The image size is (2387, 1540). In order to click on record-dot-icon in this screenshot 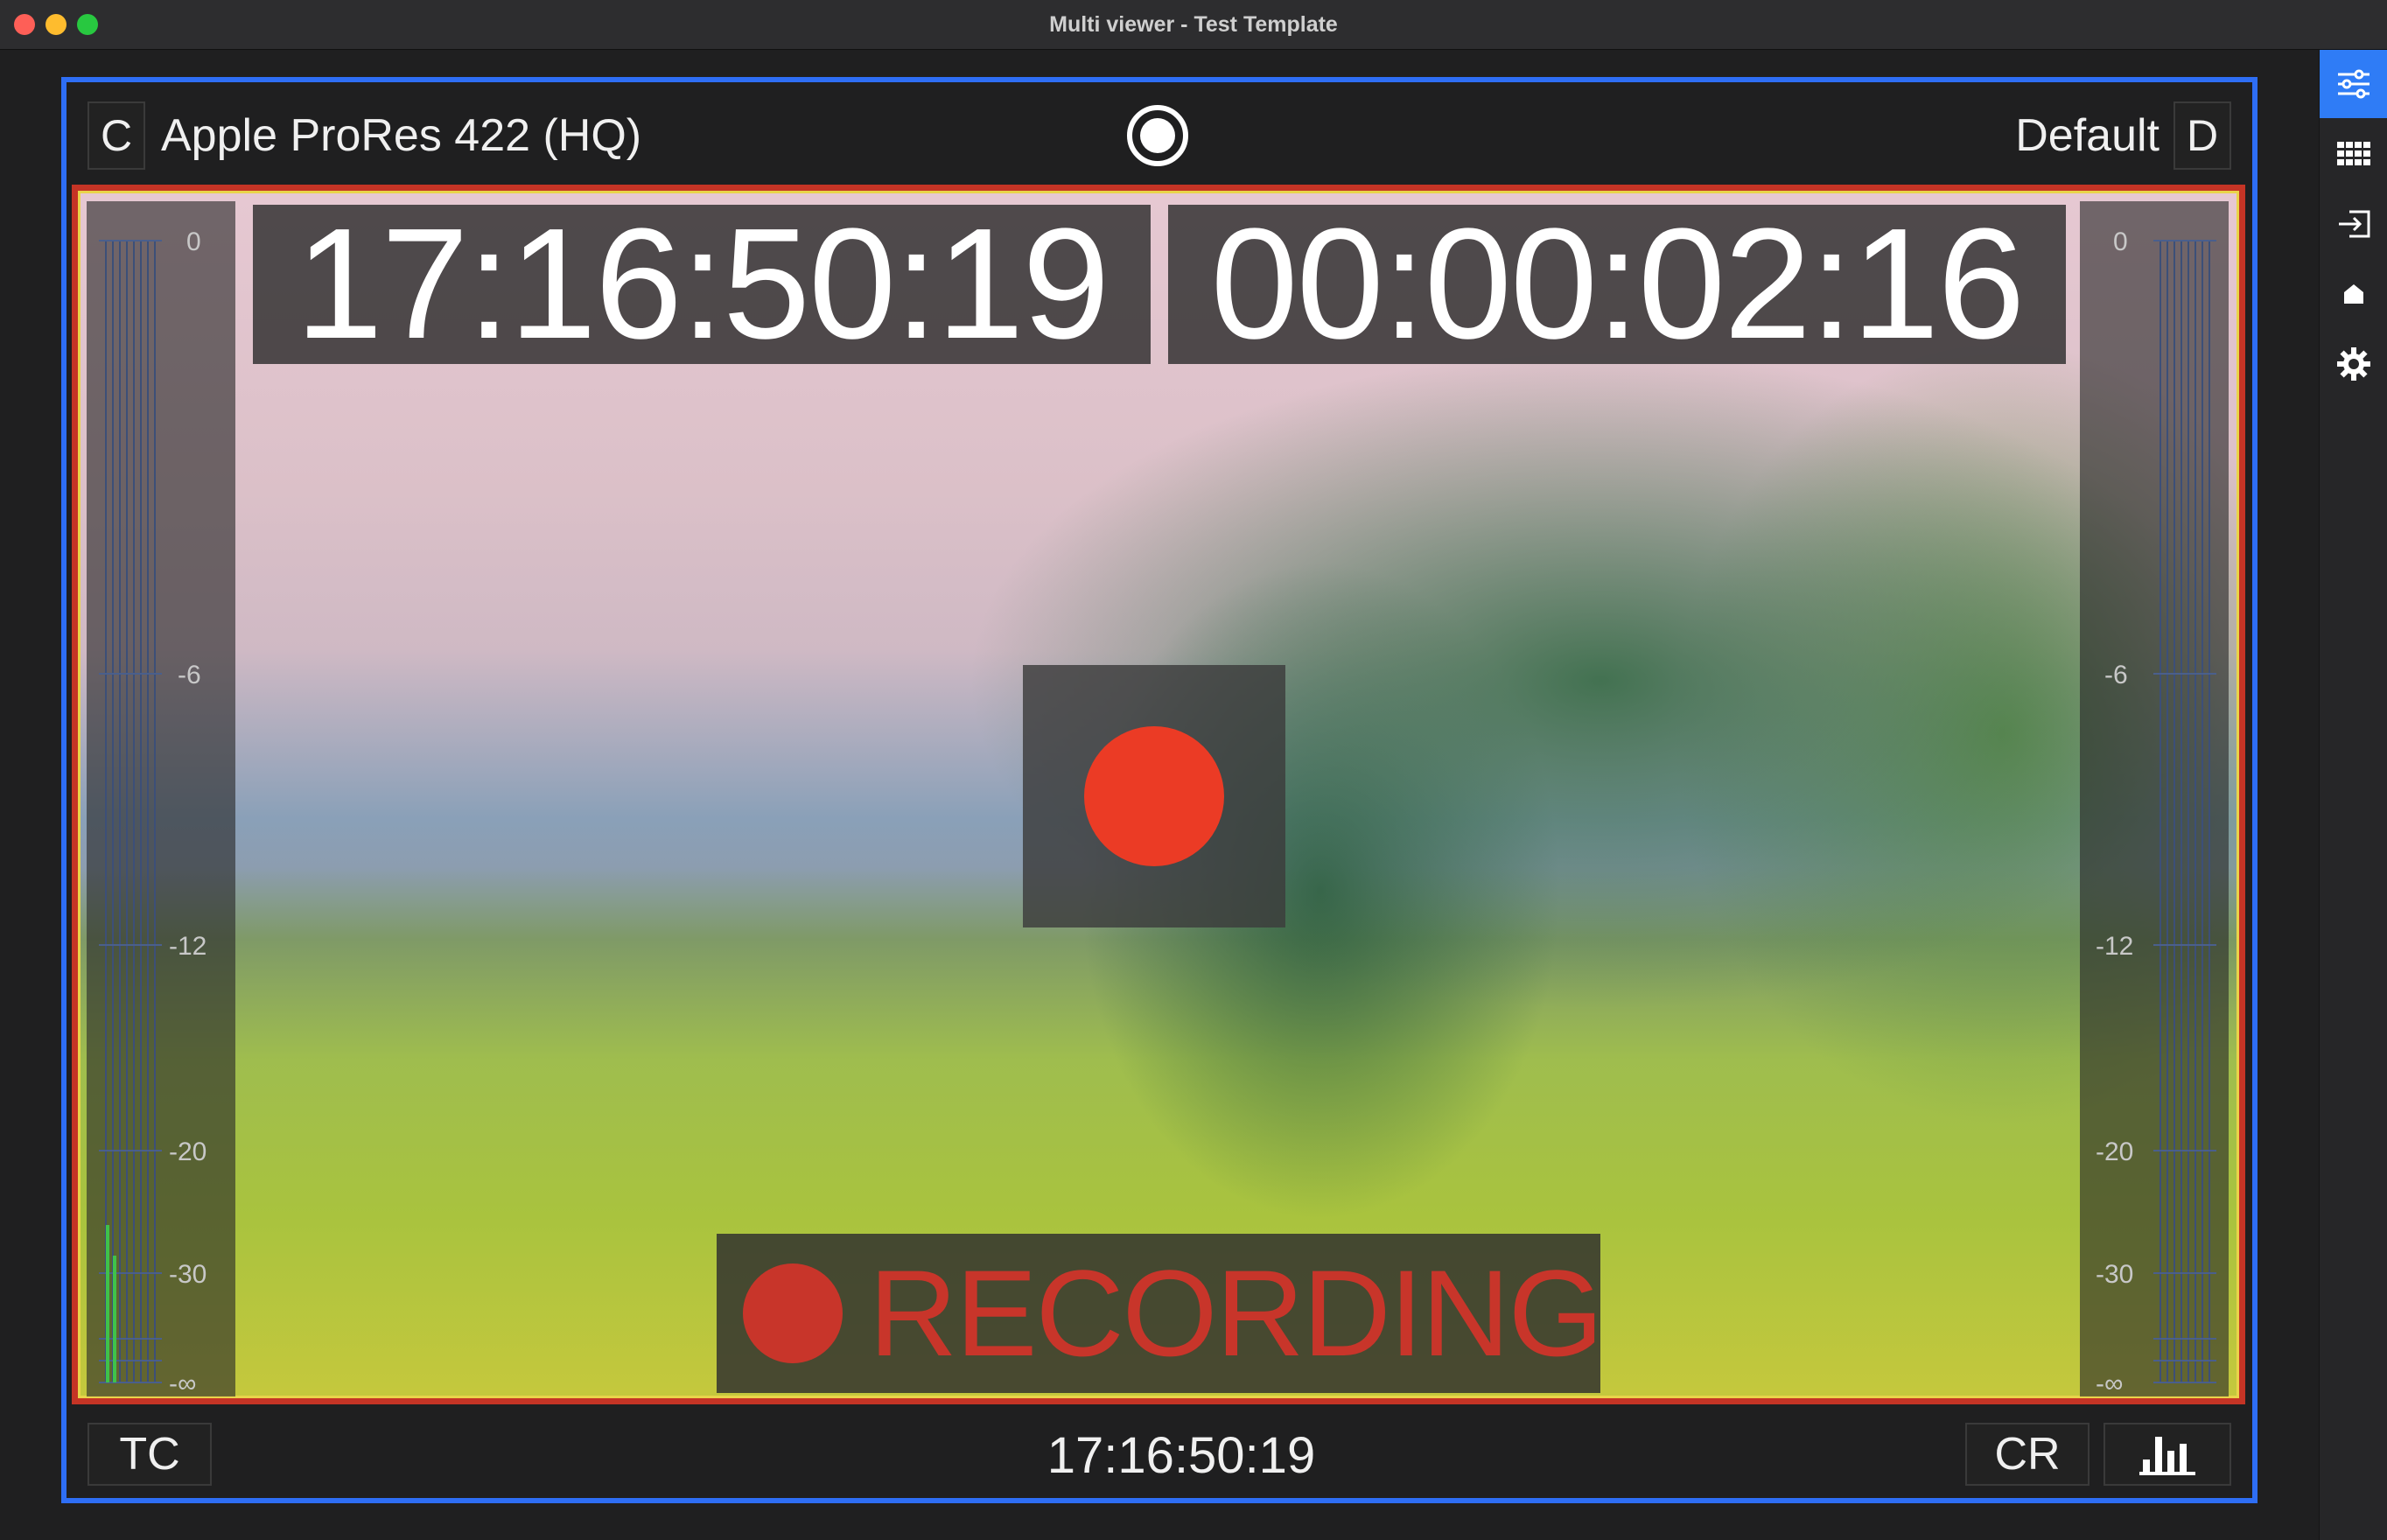, I will do `click(1154, 796)`.